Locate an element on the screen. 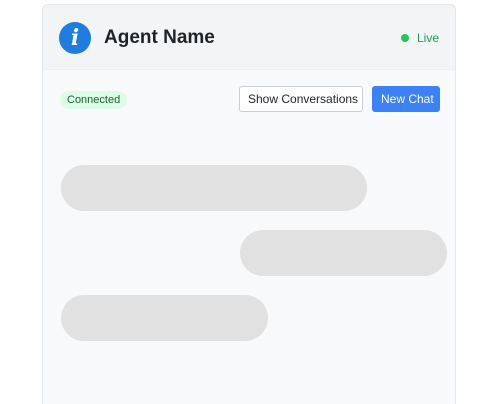 This screenshot has width=500, height=404. agent-name: Agent Name is located at coordinates (159, 37).